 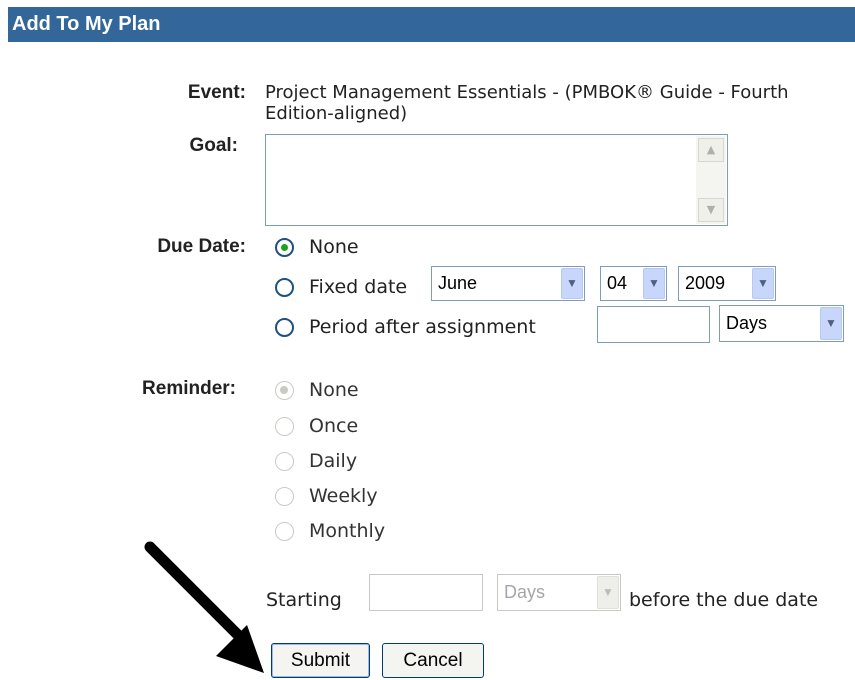 I want to click on due-date-period-label: Period after assignment, so click(x=422, y=327).